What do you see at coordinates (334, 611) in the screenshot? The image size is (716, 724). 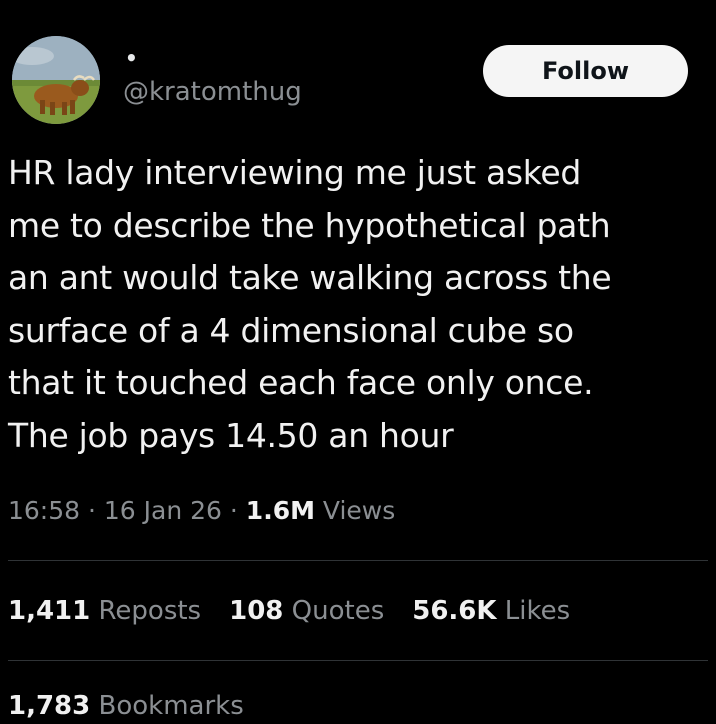 I see `quotes-label: Quotes` at bounding box center [334, 611].